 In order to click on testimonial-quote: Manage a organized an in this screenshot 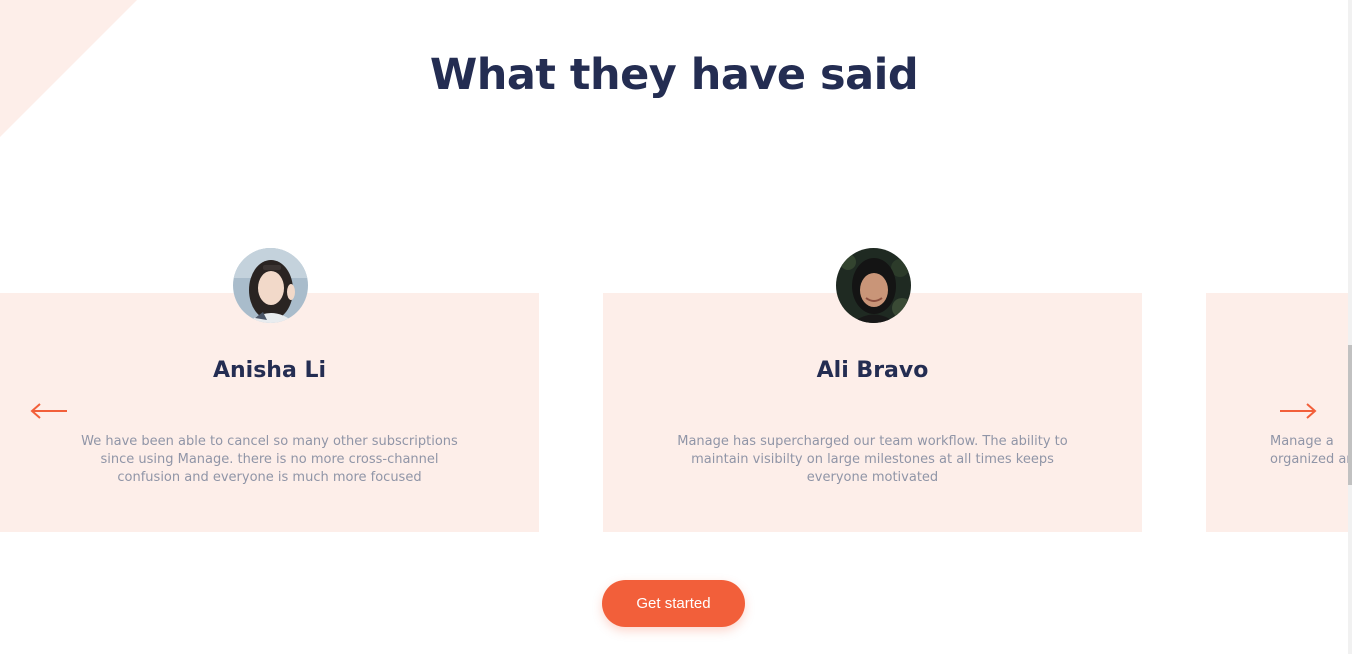, I will do `click(1311, 450)`.